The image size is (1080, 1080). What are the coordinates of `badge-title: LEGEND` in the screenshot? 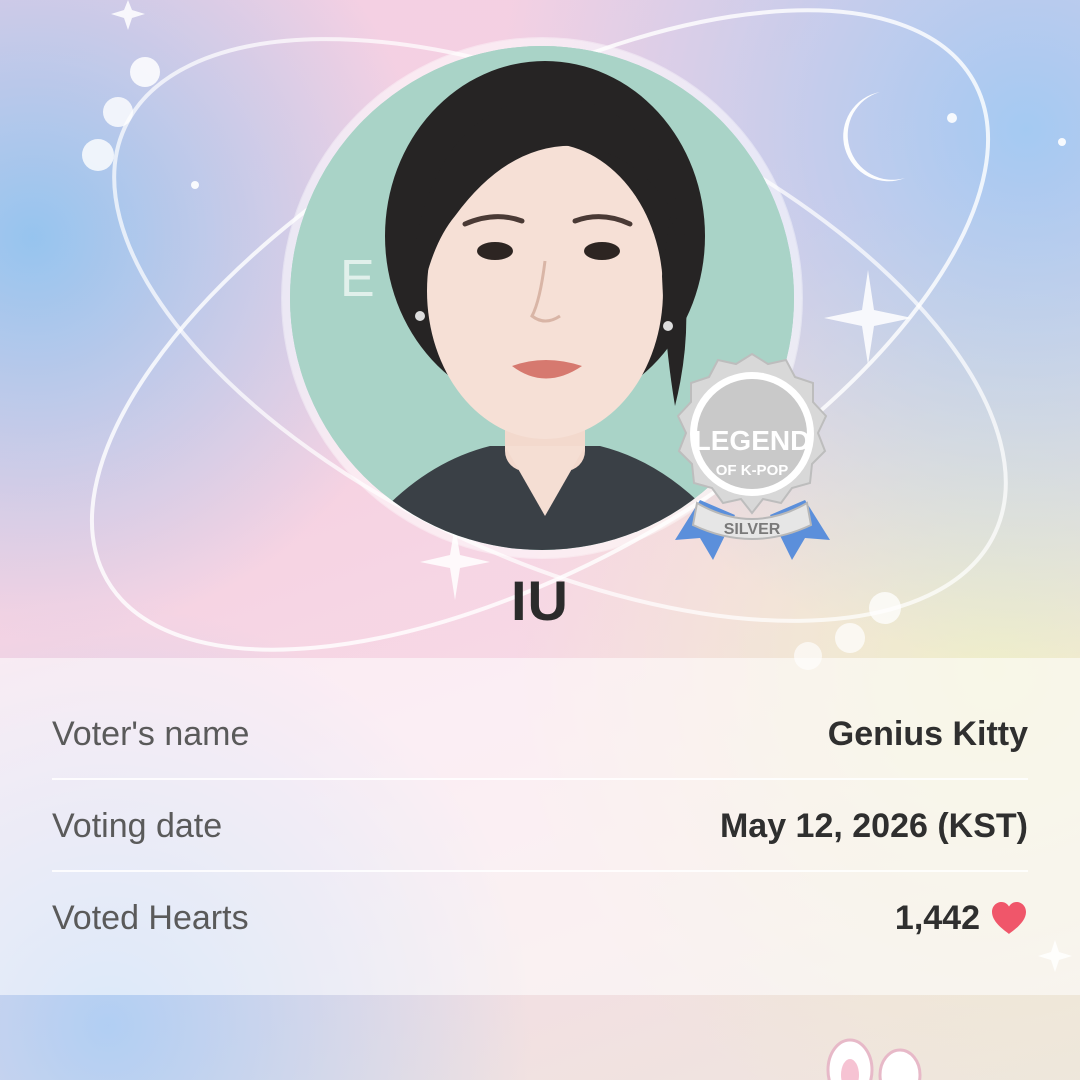 It's located at (752, 440).